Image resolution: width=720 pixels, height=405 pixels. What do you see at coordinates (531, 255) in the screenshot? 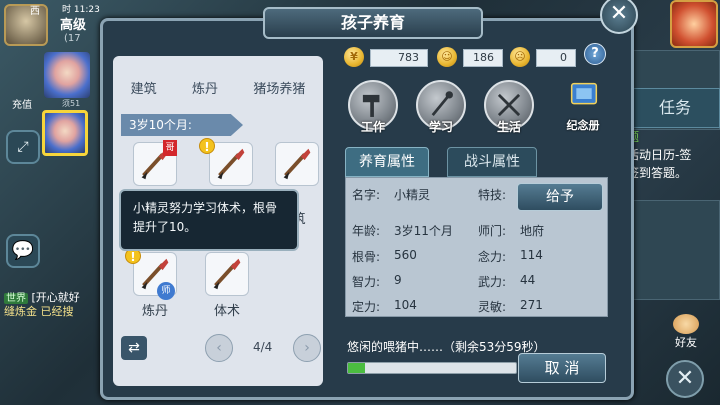
I see `attr-mind-value: 114` at bounding box center [531, 255].